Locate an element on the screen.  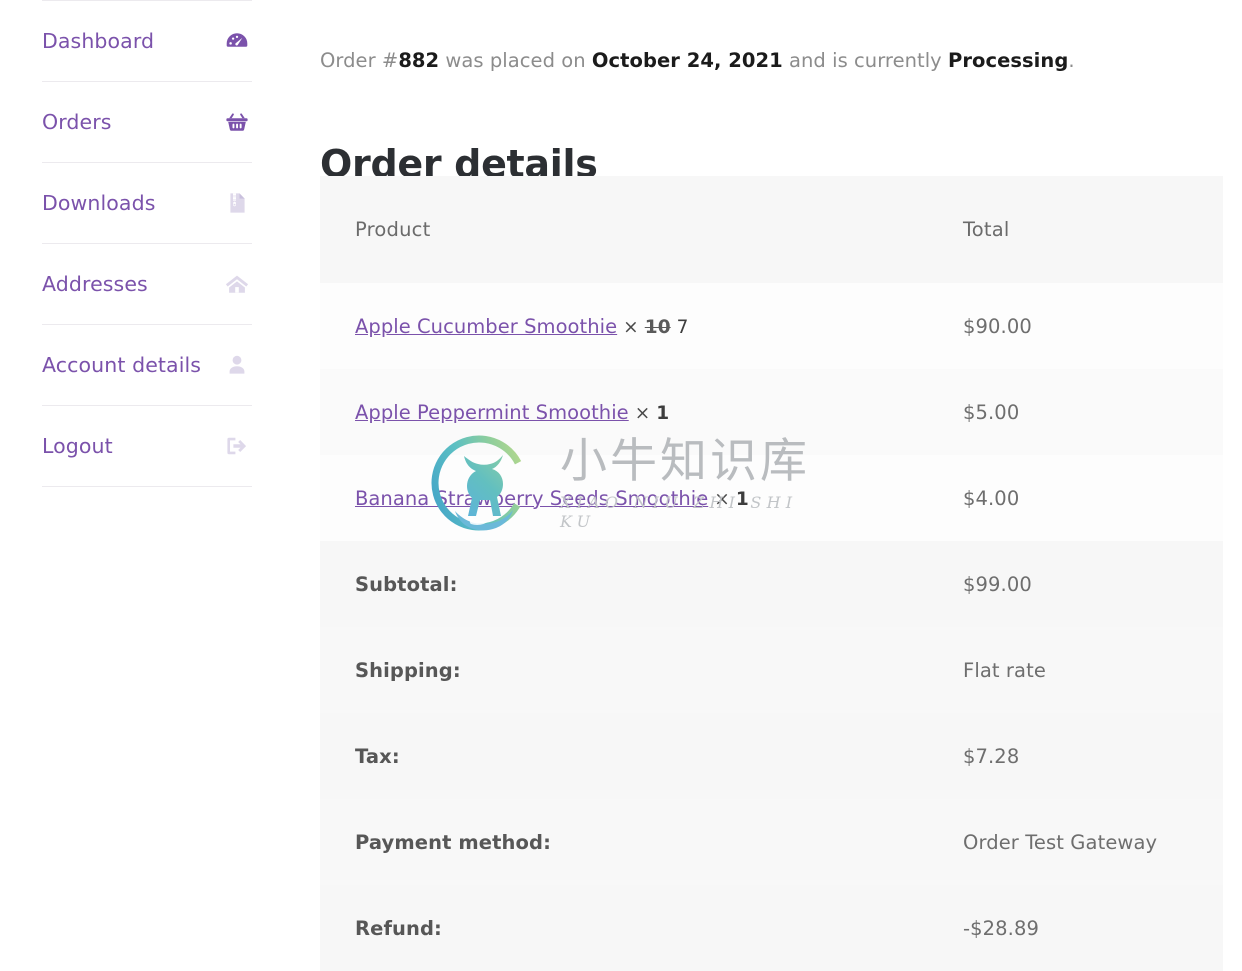
sidebar-item-label: Account details is located at coordinates (122, 364).